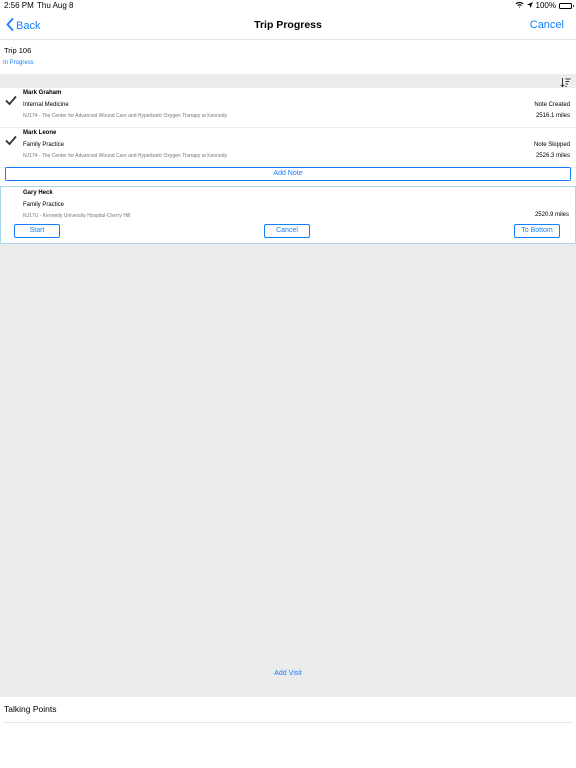 The image size is (576, 768). Describe the element at coordinates (288, 732) in the screenshot. I see `talking-points-section: Talking Points` at that location.